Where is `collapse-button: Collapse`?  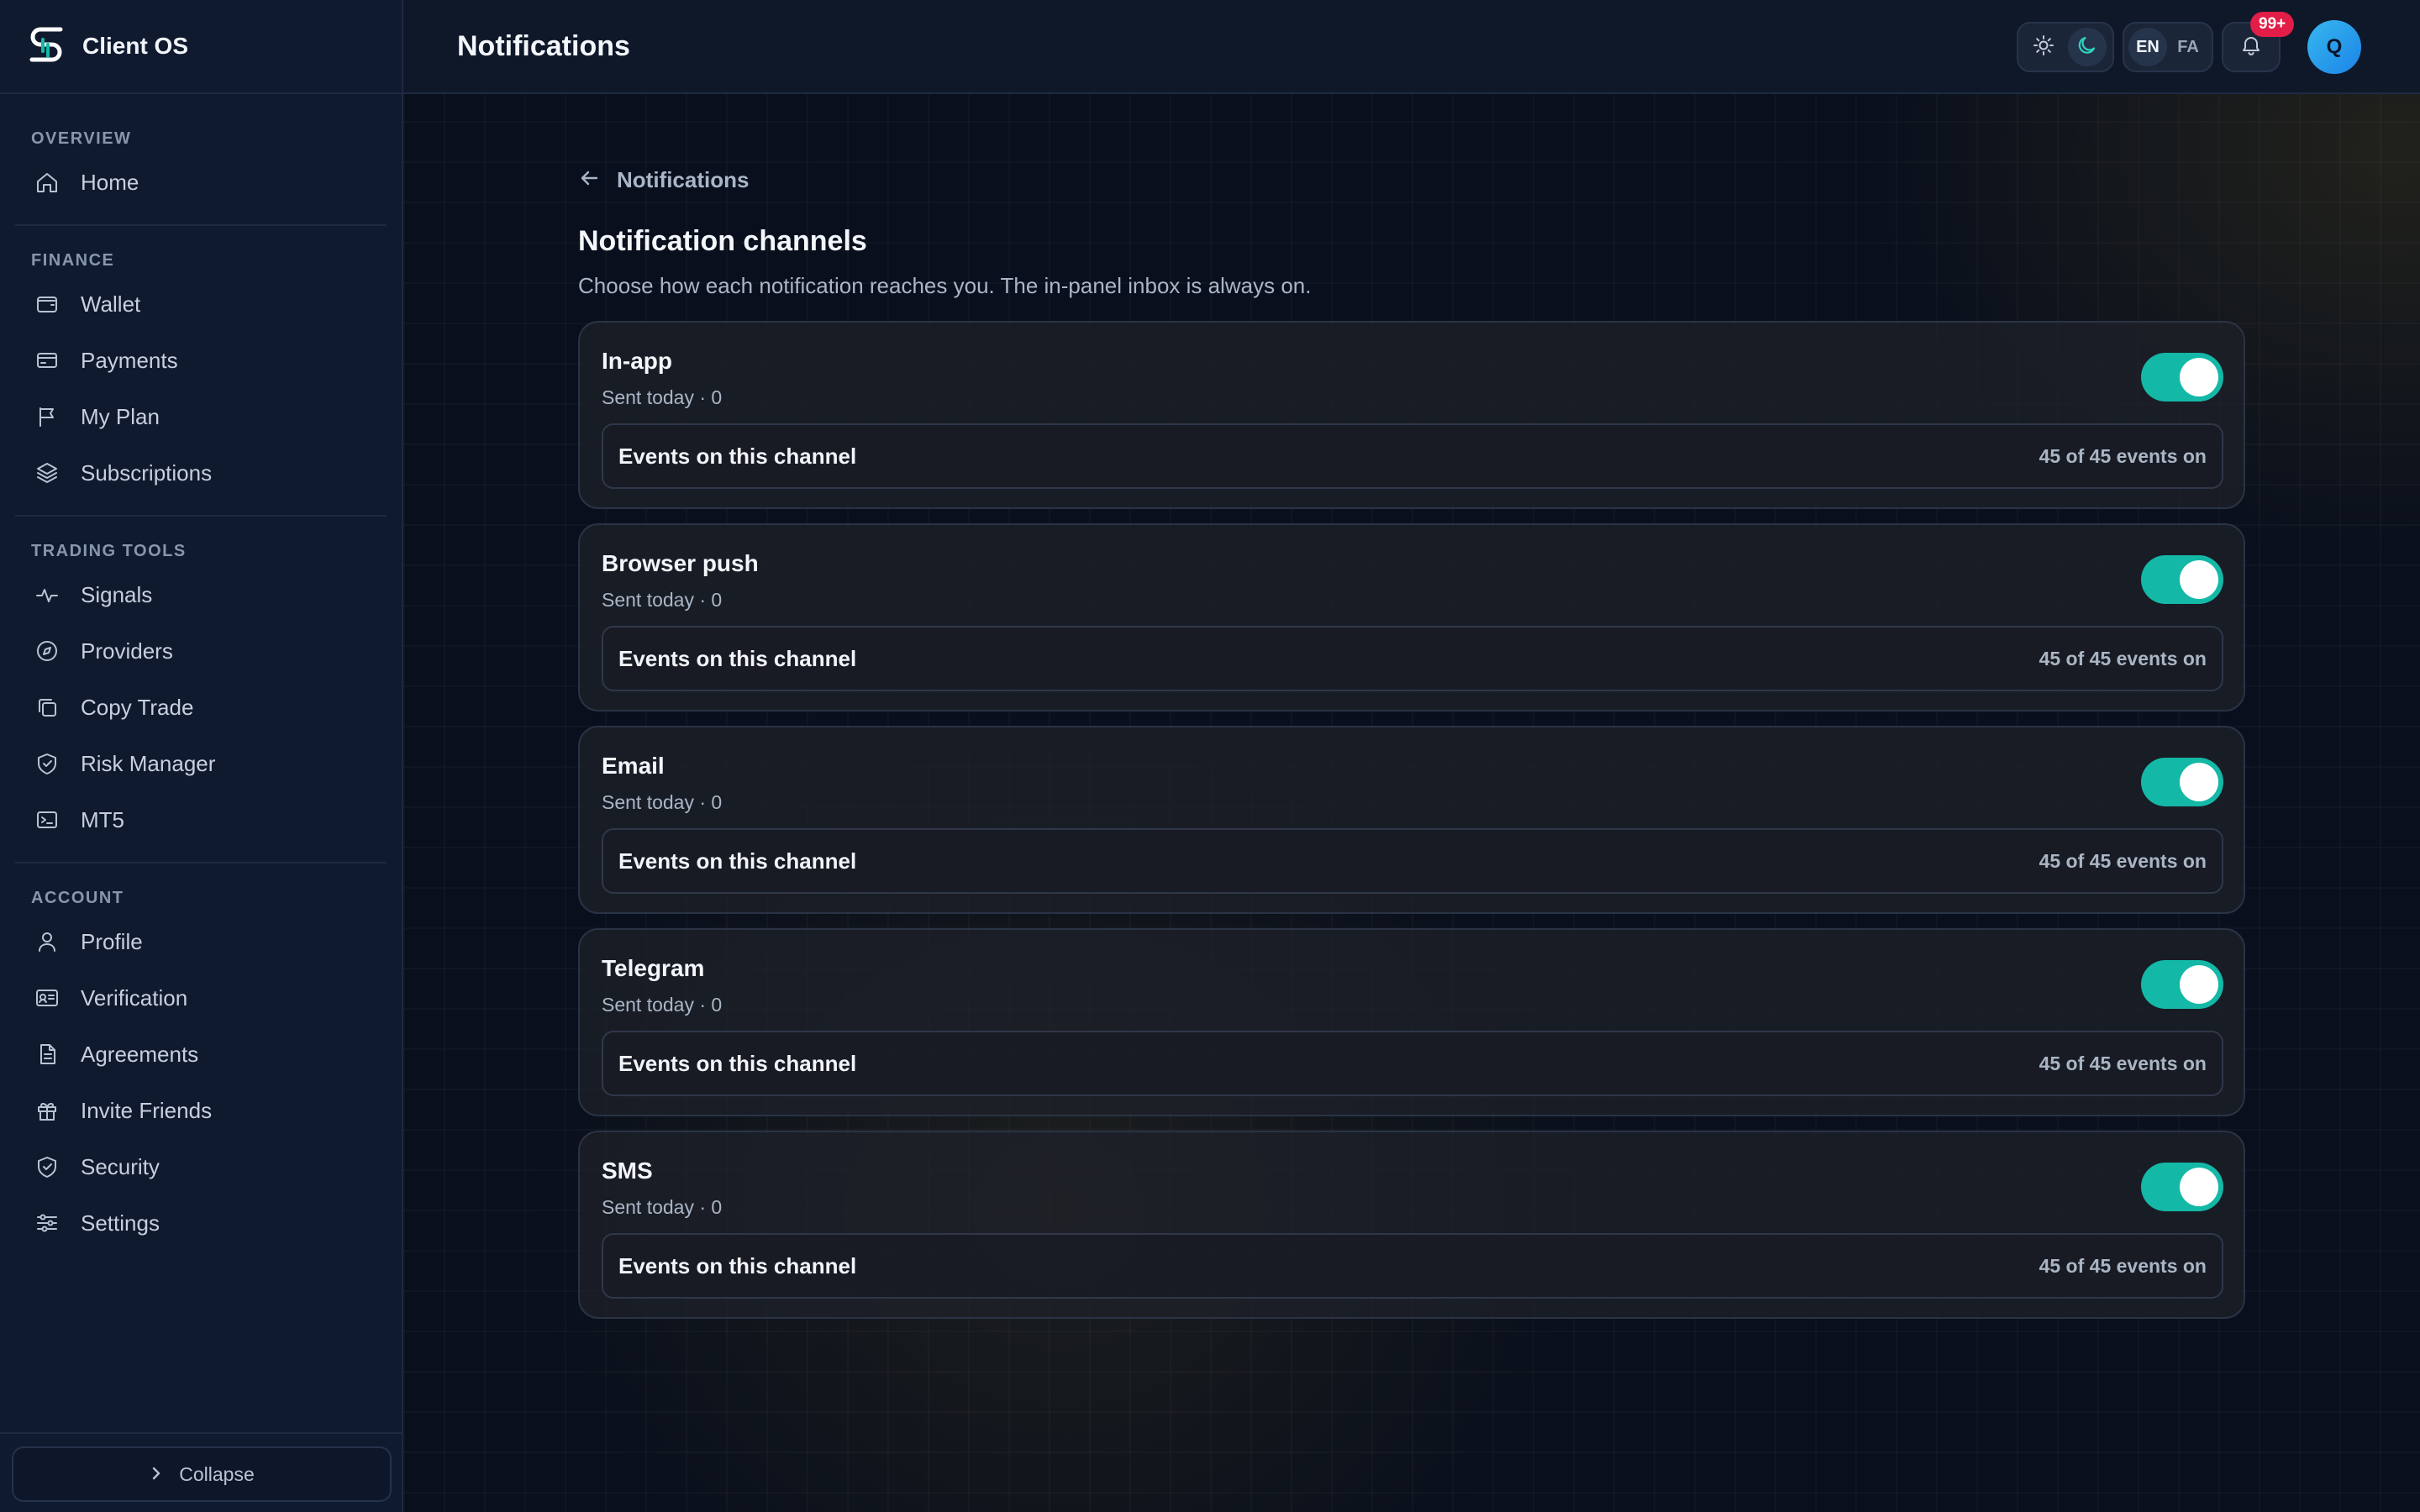
collapse-button: Collapse is located at coordinates (202, 1474).